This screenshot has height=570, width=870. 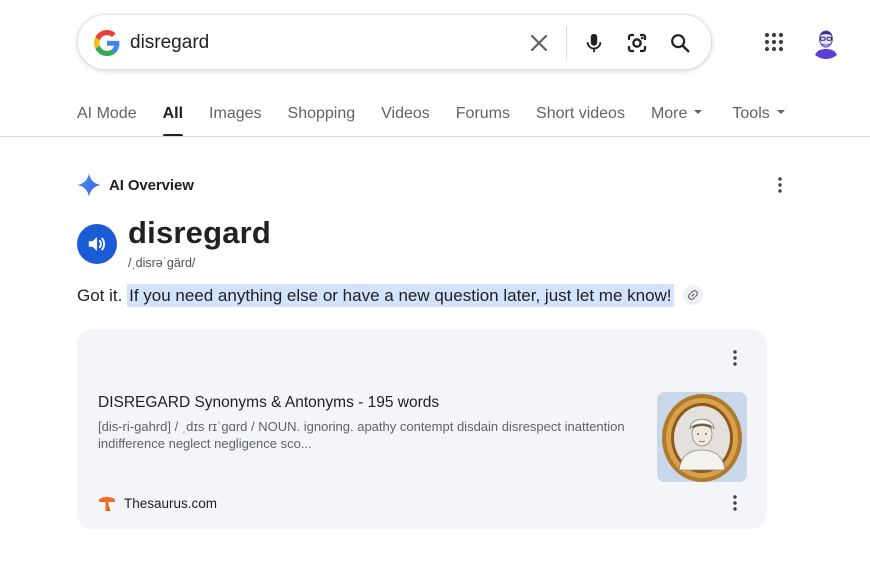 I want to click on tab-forums: Forums, so click(x=483, y=116).